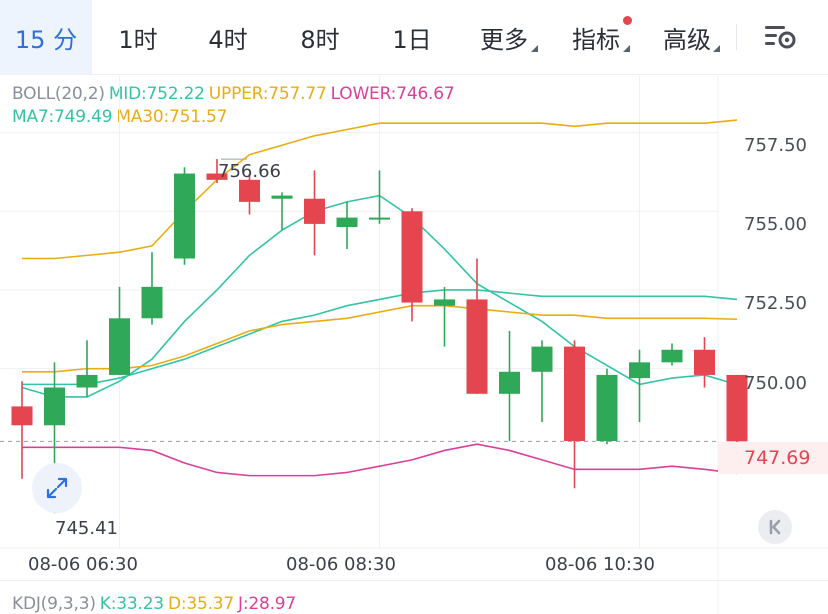 The width and height of the screenshot is (828, 614). What do you see at coordinates (201, 604) in the screenshot?
I see `kdj-d: D:35.37` at bounding box center [201, 604].